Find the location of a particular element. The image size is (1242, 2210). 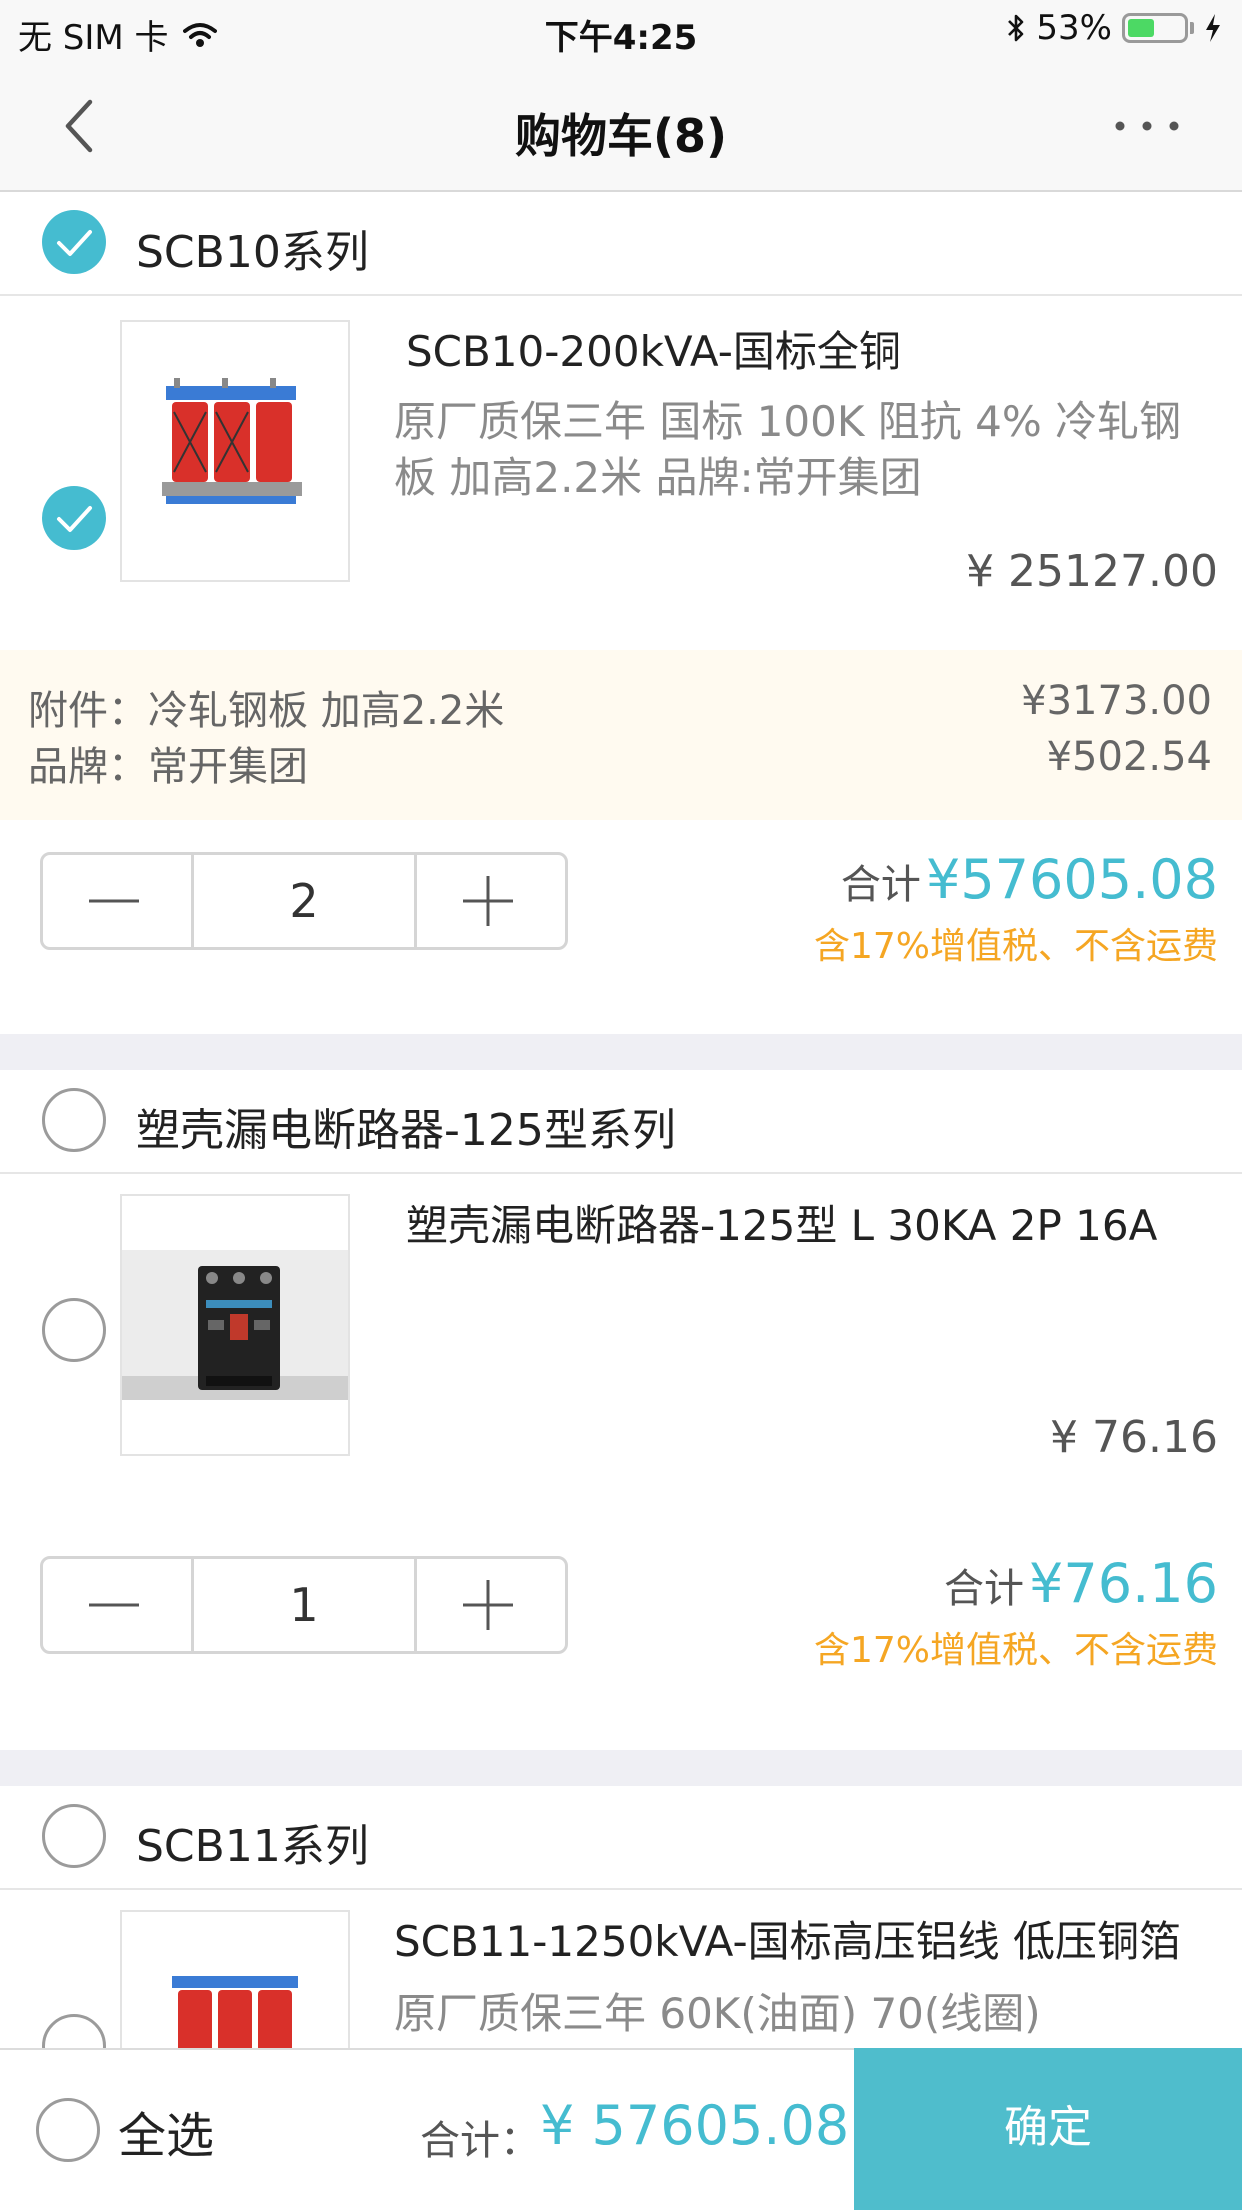

product-price: ¥ 76.16 is located at coordinates (1134, 1437).